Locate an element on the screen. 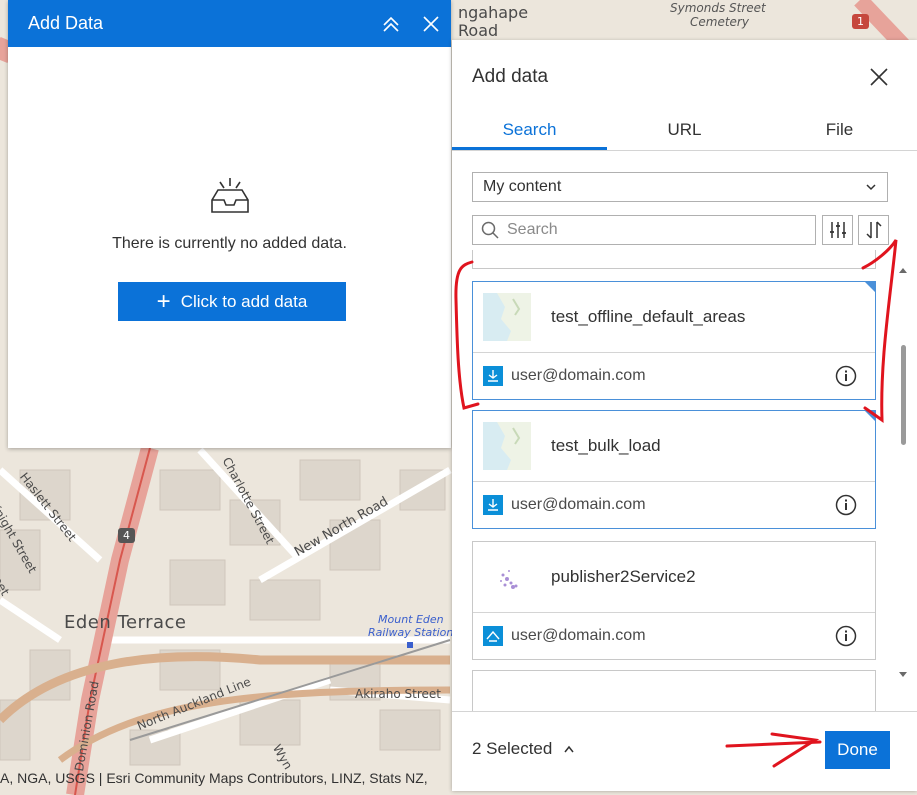  scroll-down-icon is located at coordinates (903, 675).